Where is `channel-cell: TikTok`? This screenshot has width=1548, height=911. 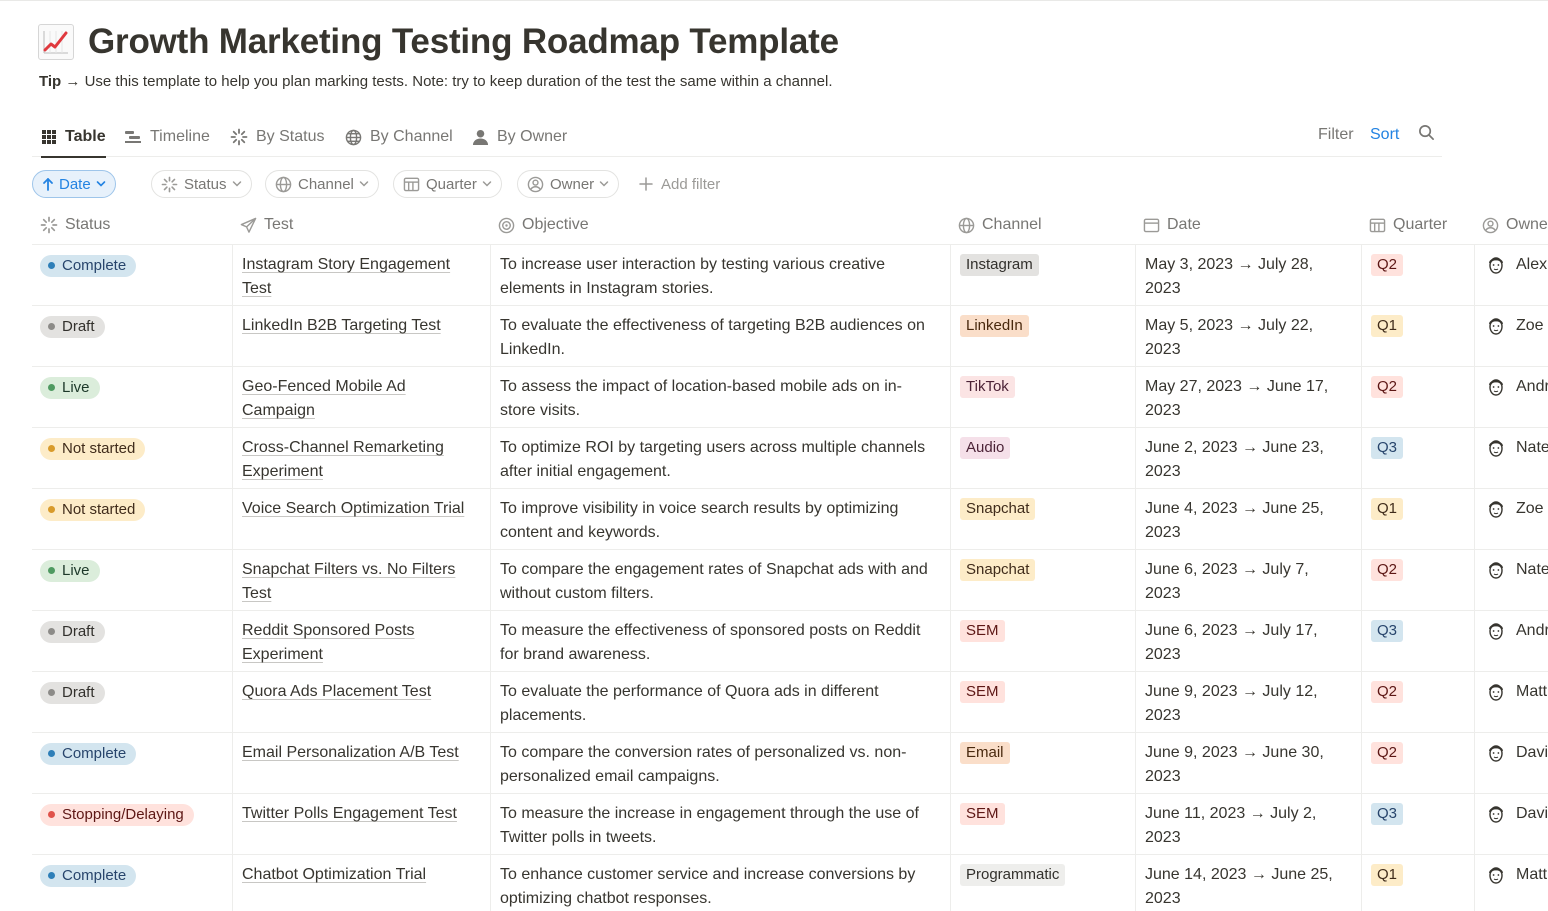
channel-cell: TikTok is located at coordinates (1042, 397).